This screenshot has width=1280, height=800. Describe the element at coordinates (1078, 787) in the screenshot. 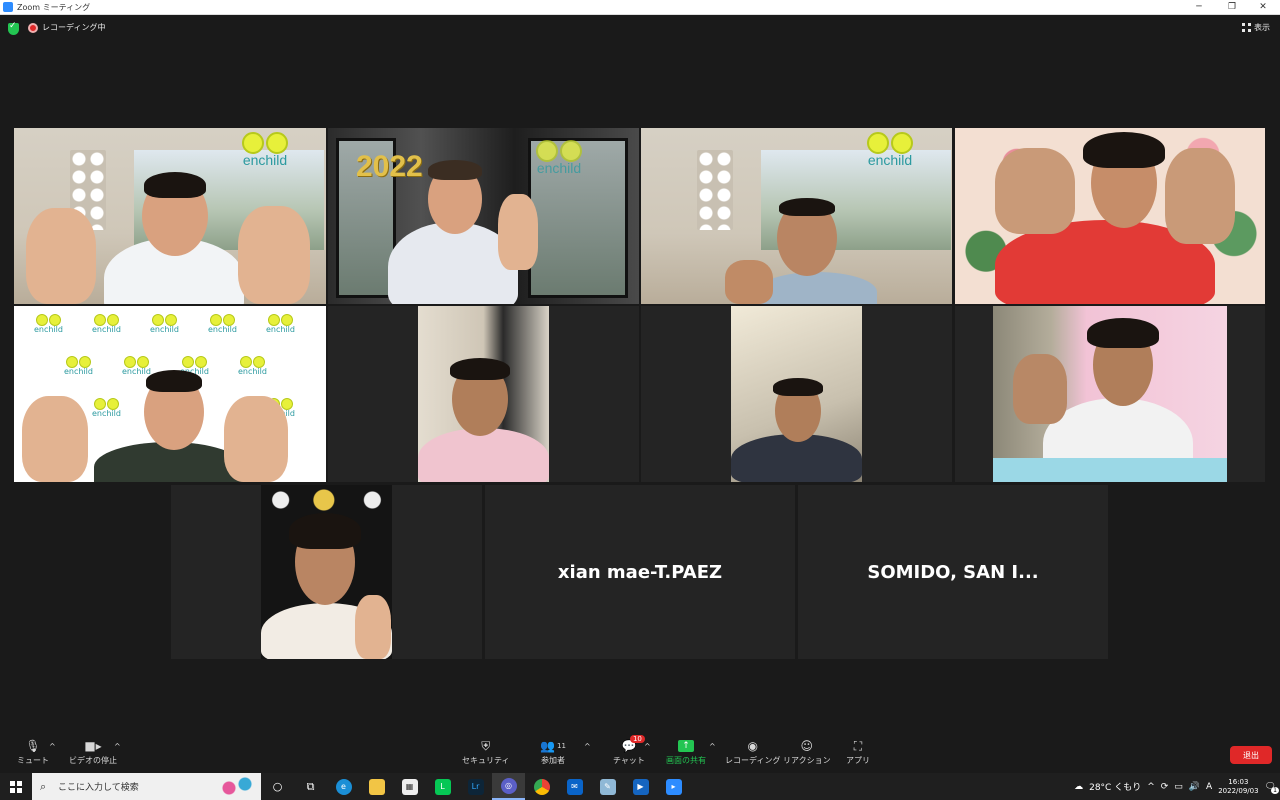

I see `cloud-weather-icon: ☁` at that location.